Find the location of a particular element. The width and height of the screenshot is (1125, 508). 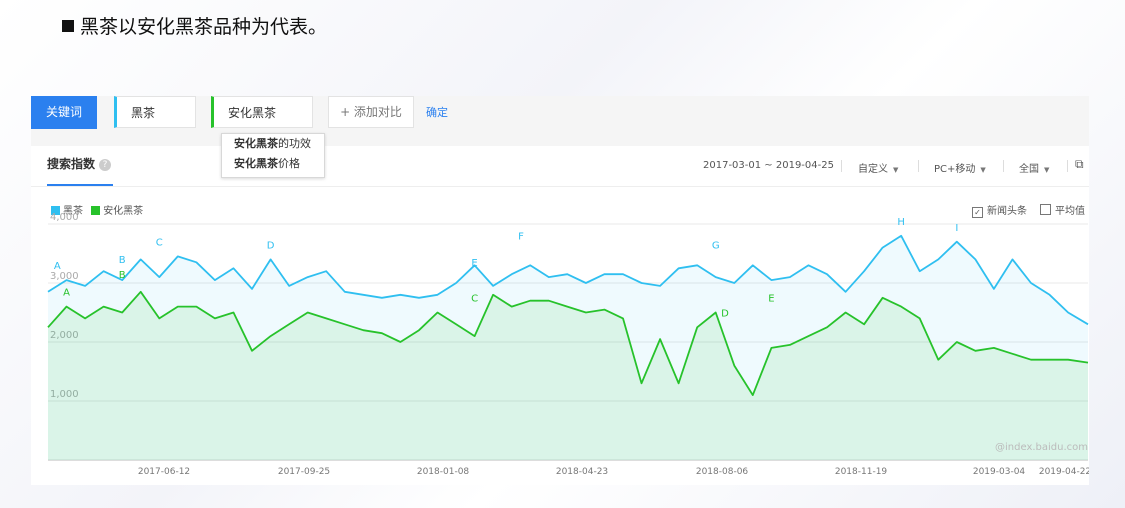

annotation-label: G is located at coordinates (716, 245).